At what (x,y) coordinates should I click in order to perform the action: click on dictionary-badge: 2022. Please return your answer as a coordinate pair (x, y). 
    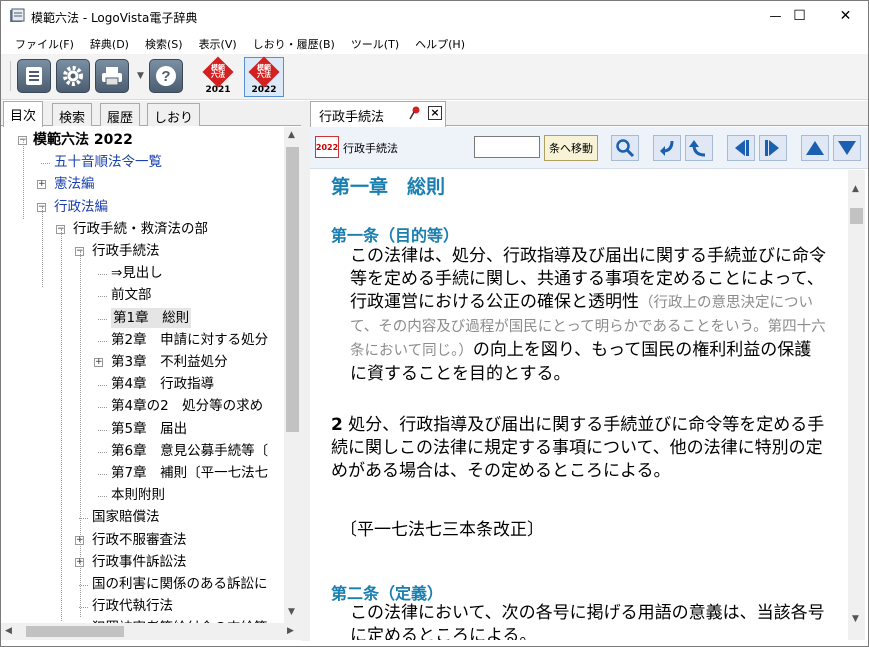
    Looking at the image, I should click on (327, 147).